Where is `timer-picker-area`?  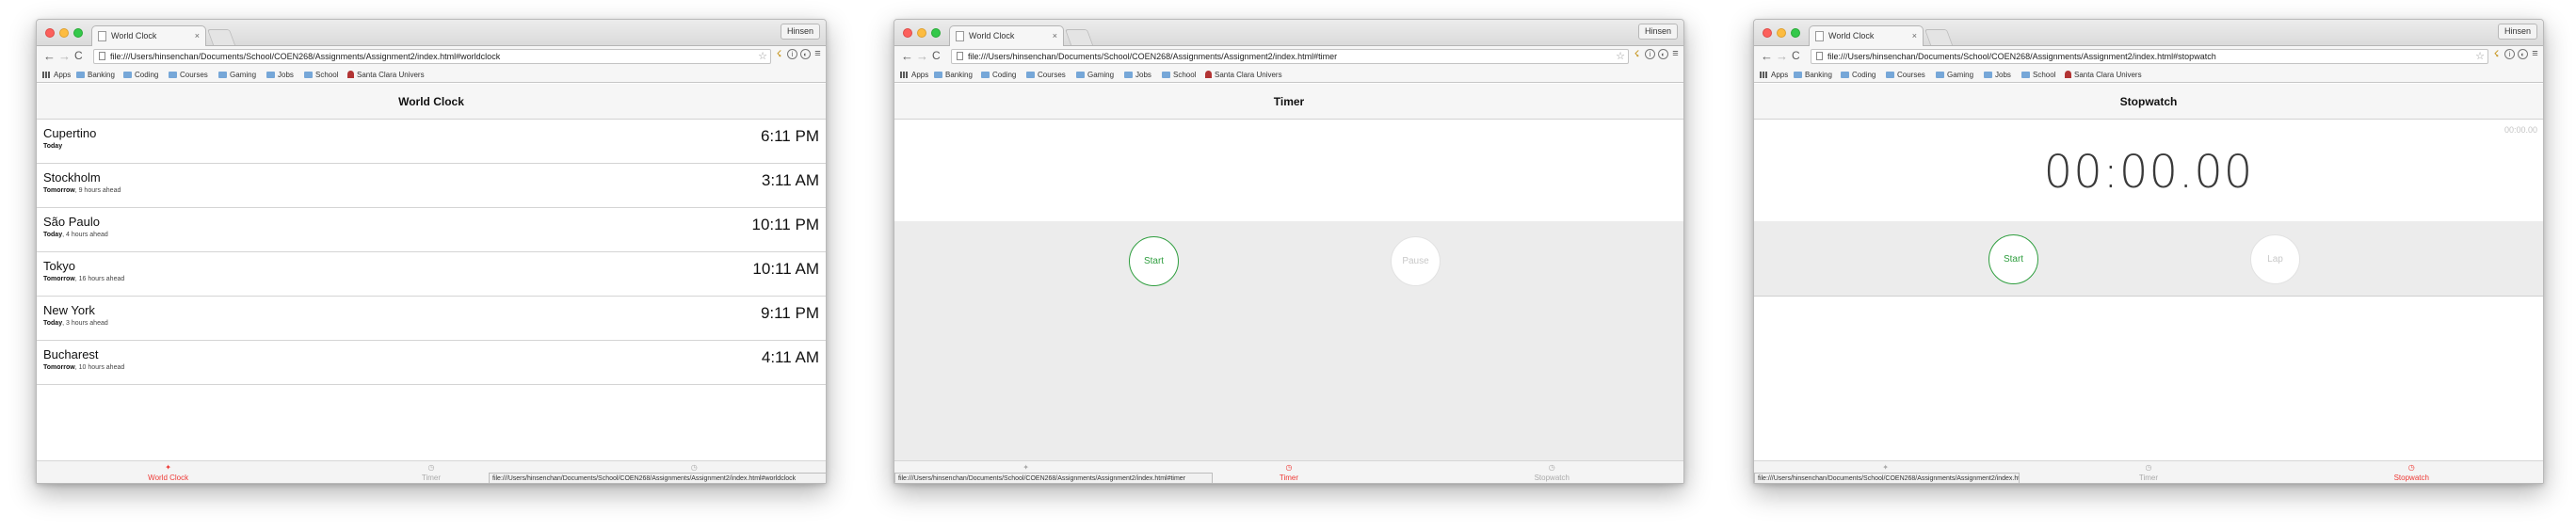 timer-picker-area is located at coordinates (1288, 170).